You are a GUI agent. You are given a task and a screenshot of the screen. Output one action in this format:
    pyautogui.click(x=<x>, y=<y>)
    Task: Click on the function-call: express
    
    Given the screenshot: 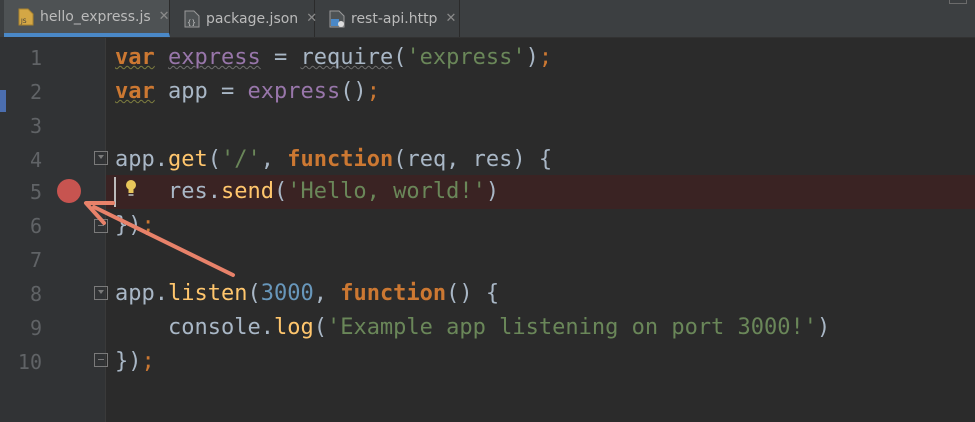 What is the action you would take?
    pyautogui.click(x=294, y=91)
    